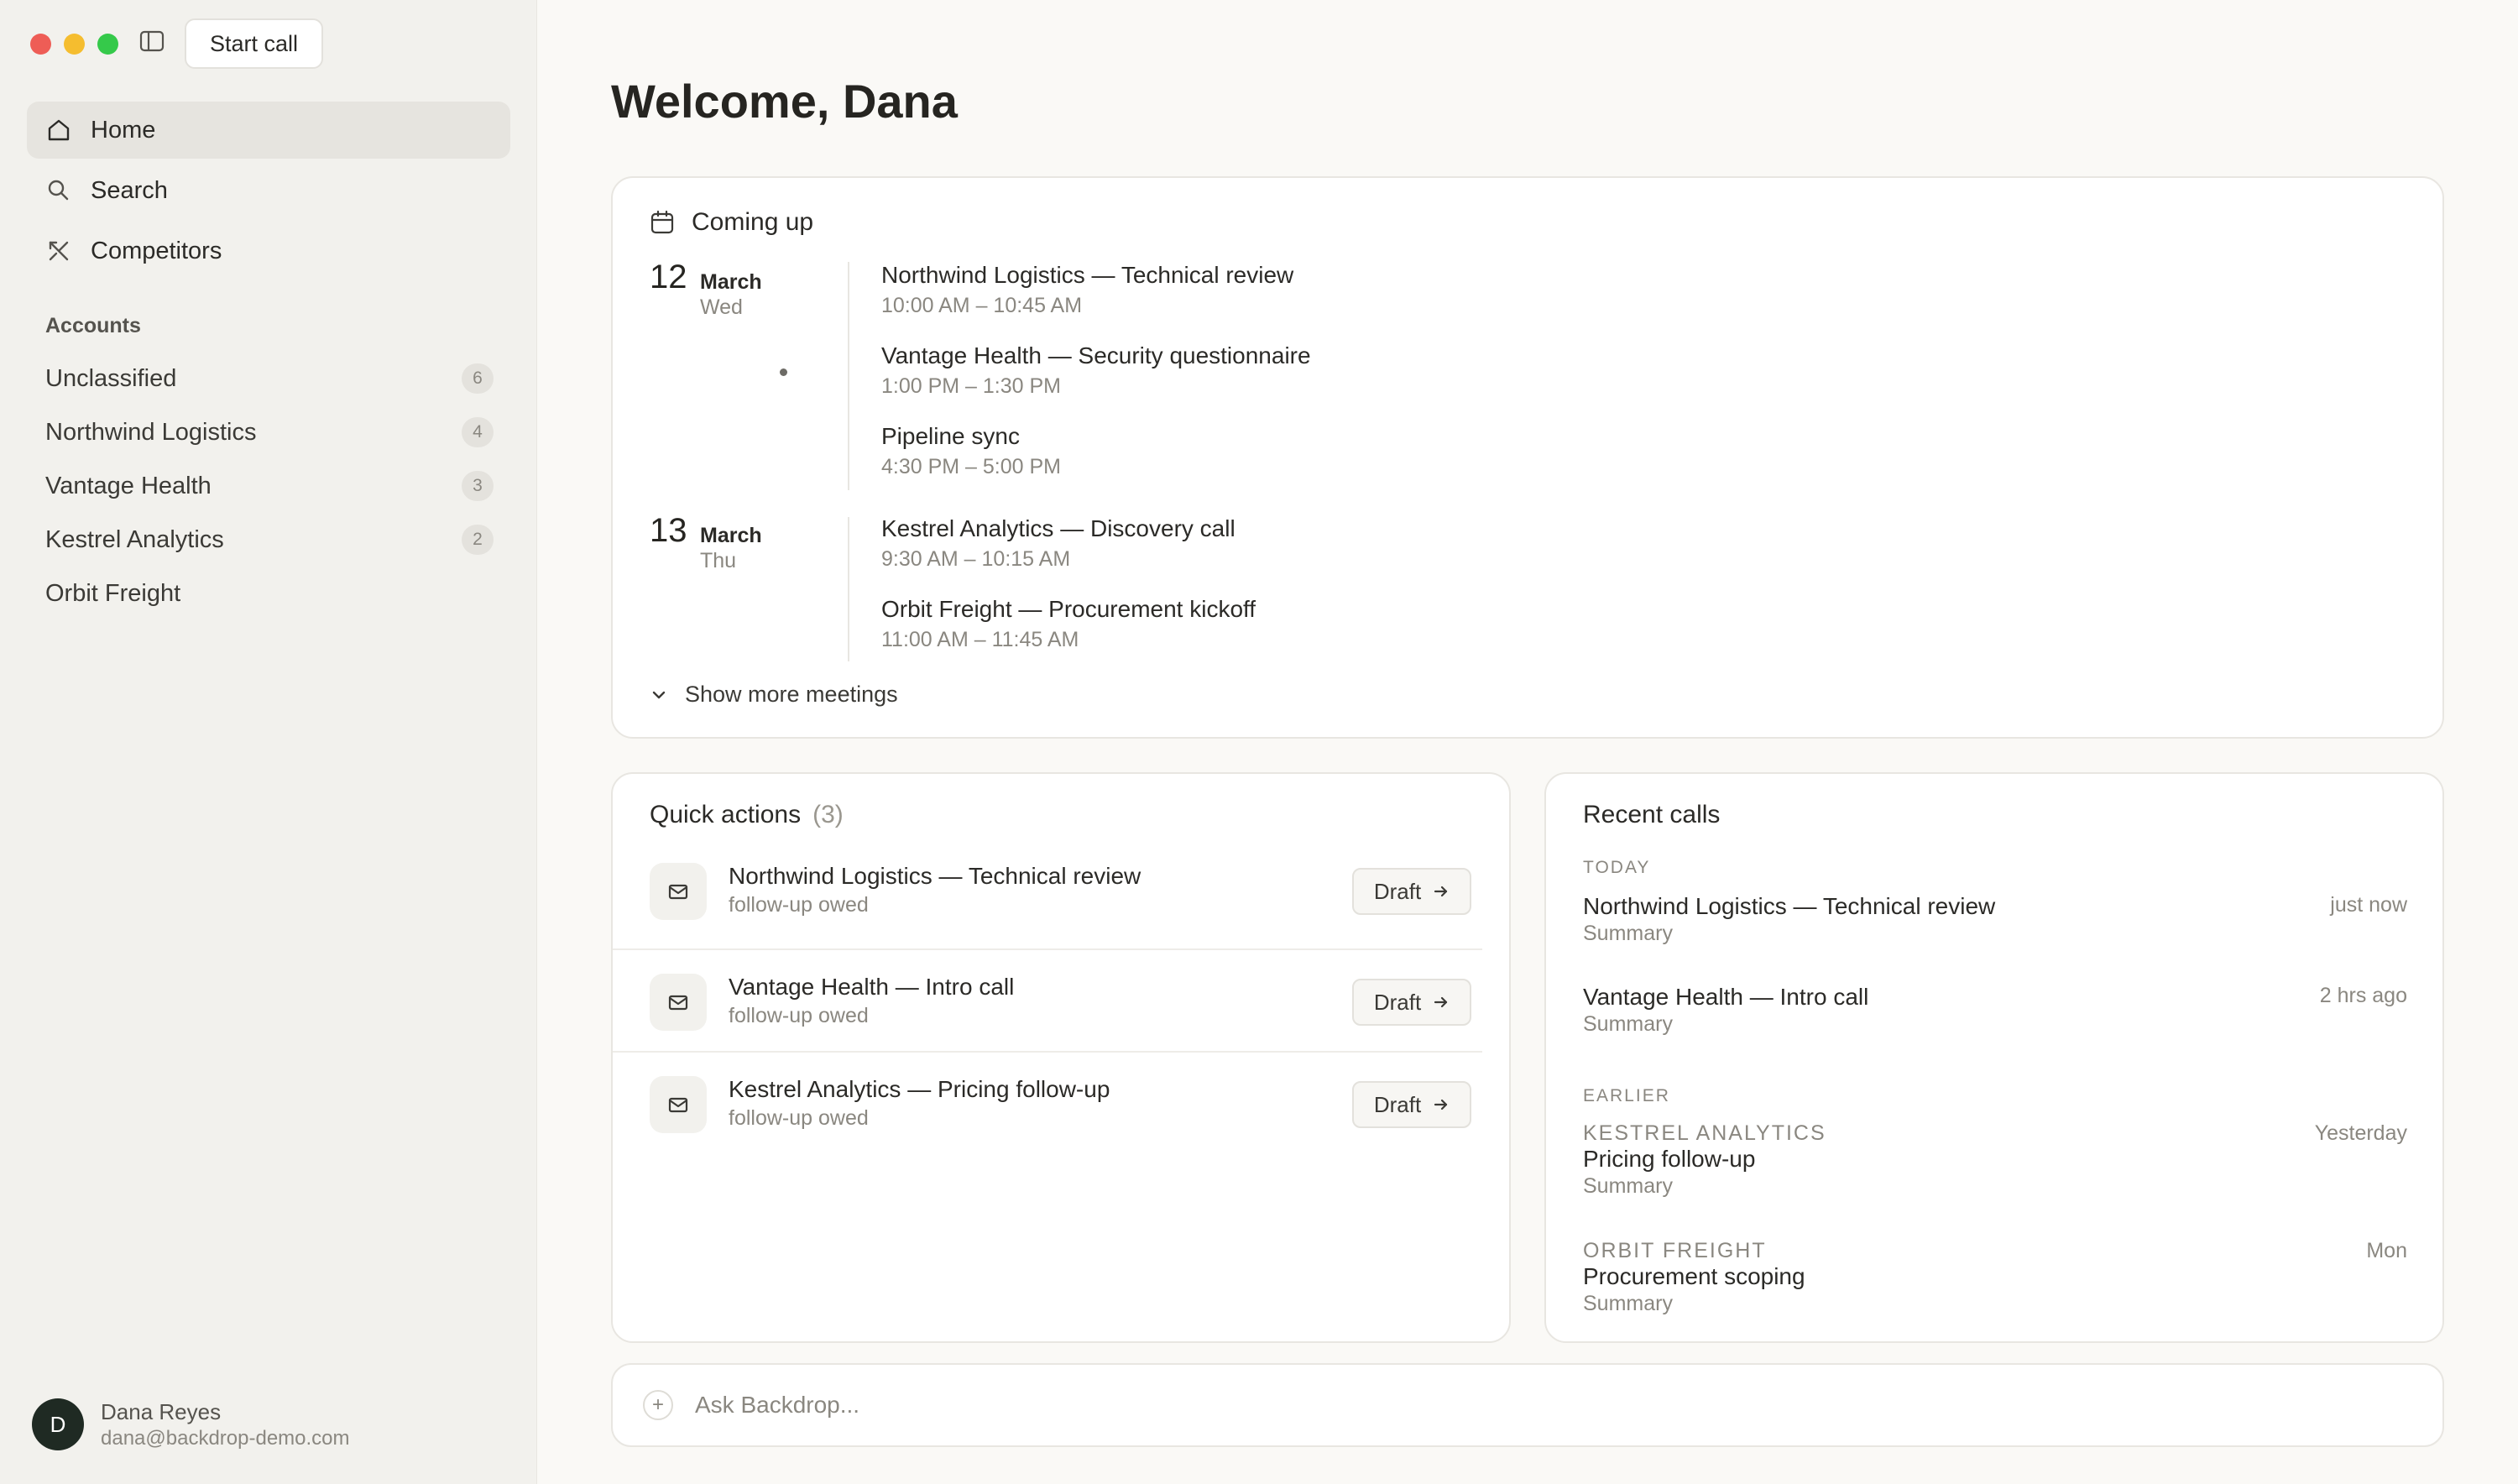 The image size is (2518, 1484). Describe the element at coordinates (872, 987) in the screenshot. I see `quick-action-title: Vantage Health — Intro call` at that location.